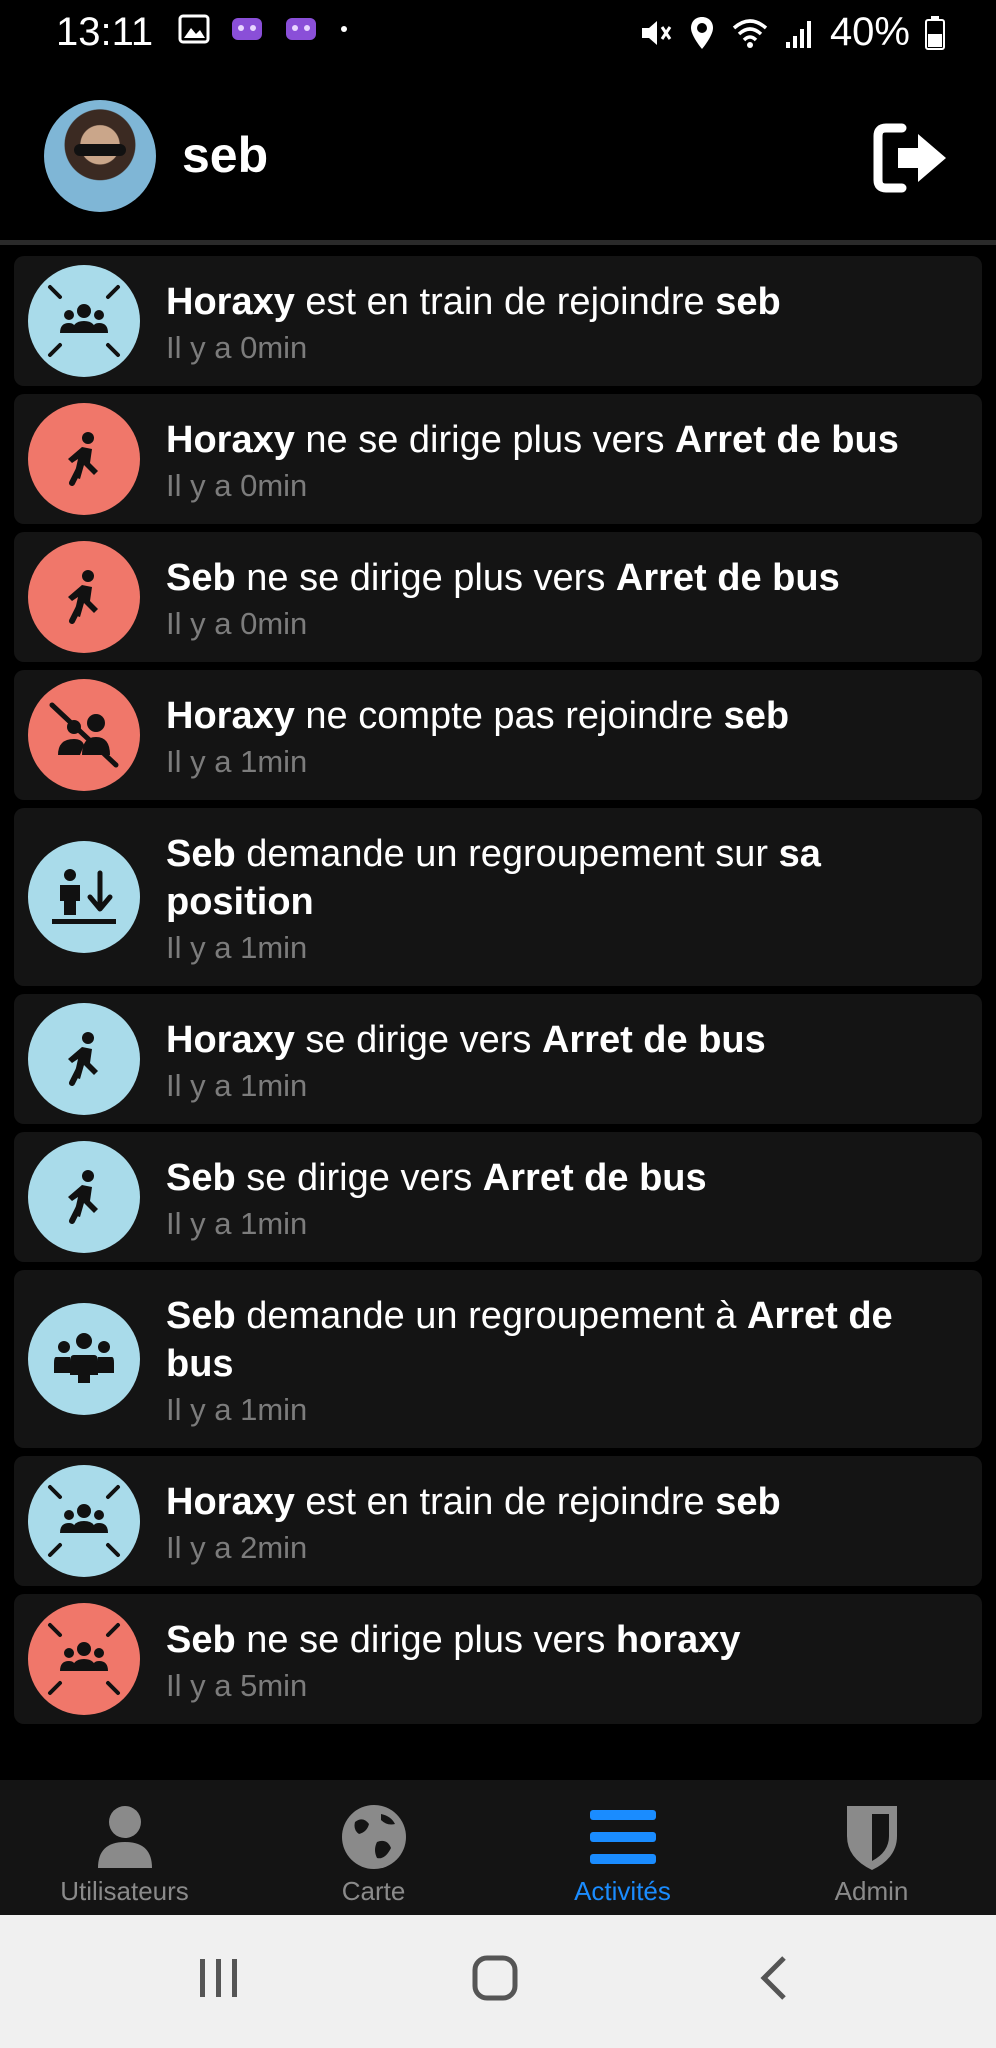  Describe the element at coordinates (798, 34) in the screenshot. I see `signal-icon` at that location.